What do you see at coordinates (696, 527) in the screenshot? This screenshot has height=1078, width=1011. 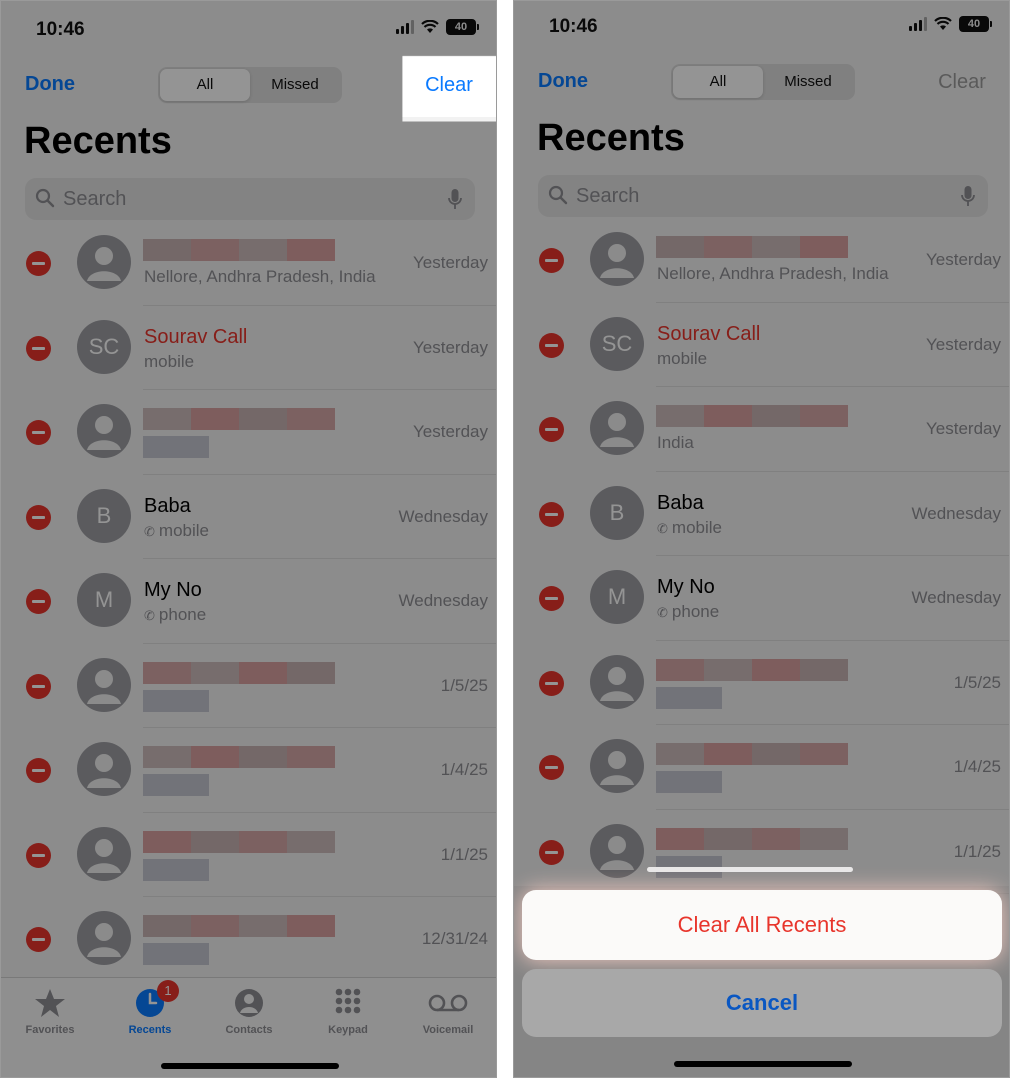 I see `call-subtitle-text: mobile` at bounding box center [696, 527].